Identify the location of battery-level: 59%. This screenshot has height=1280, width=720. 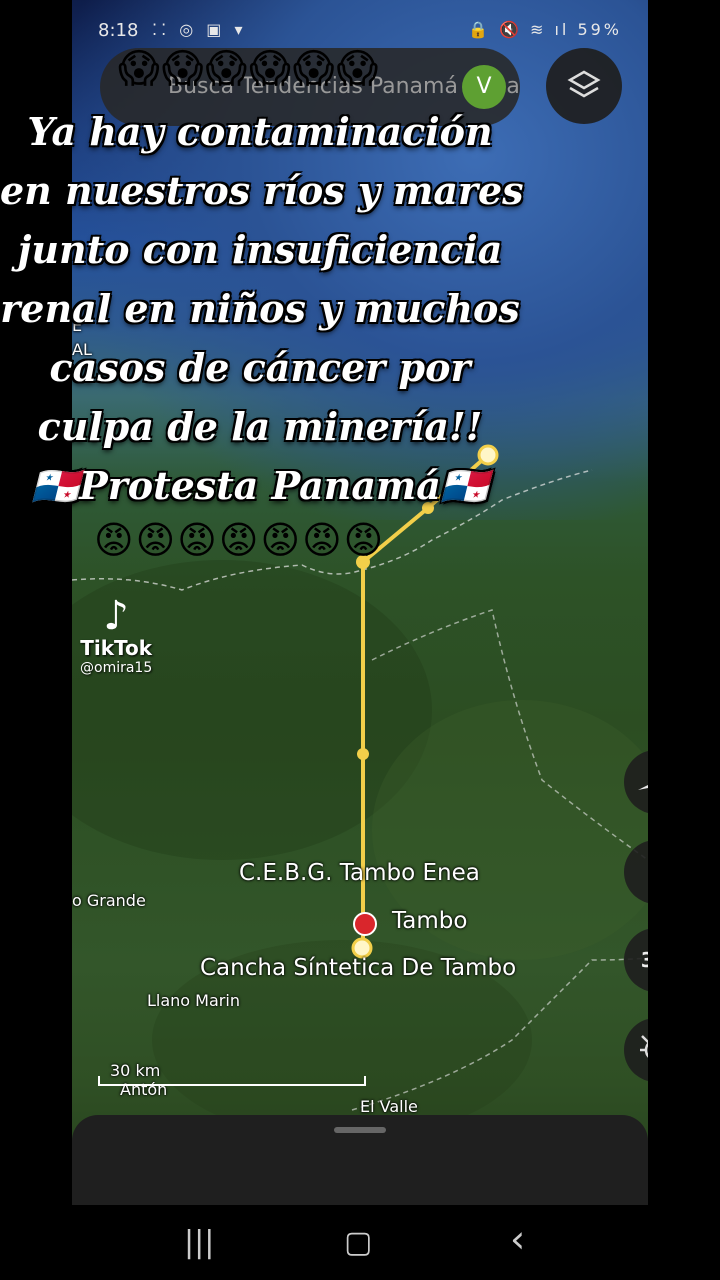
(599, 29).